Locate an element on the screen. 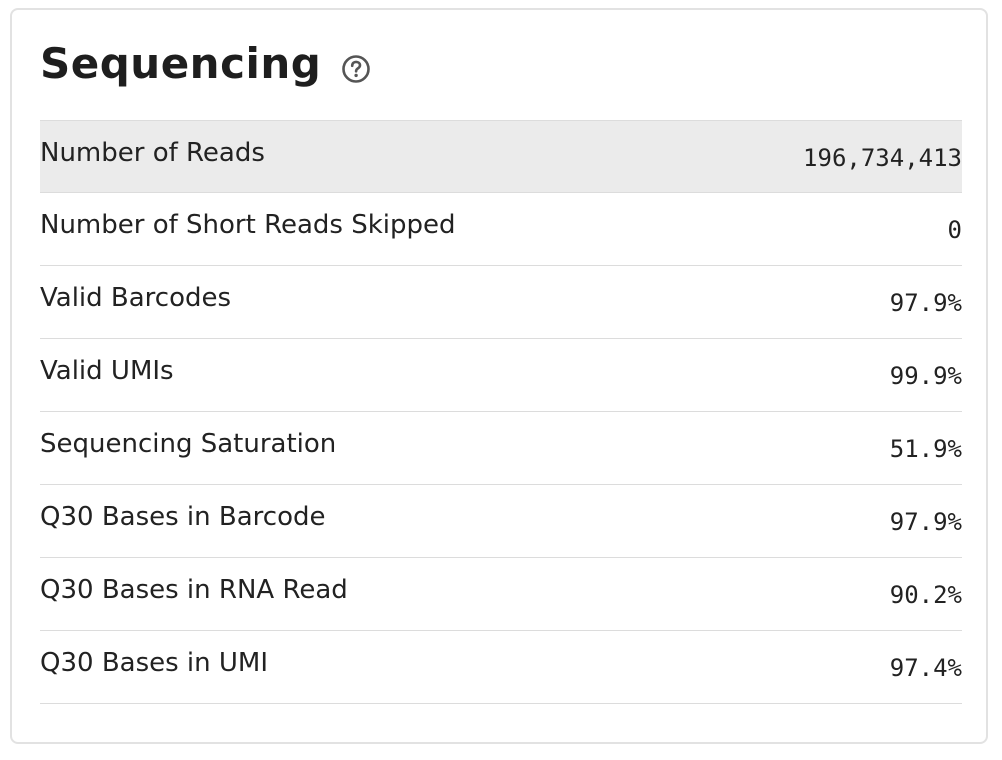 Image resolution: width=1002 pixels, height=760 pixels. table-row: Q30 Bases in RNA Read 90.2% is located at coordinates (501, 594).